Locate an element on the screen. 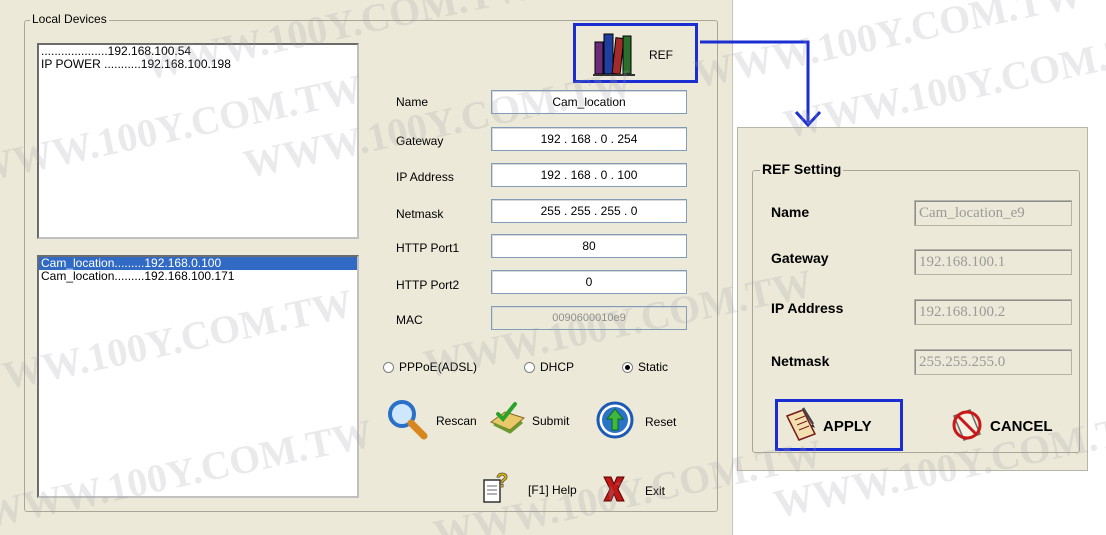 This screenshot has width=1106, height=535. cancel-button: CANCEL is located at coordinates (1000, 426).